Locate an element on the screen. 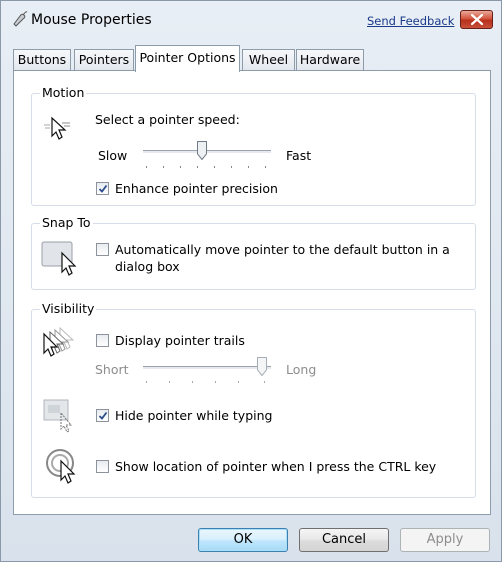  close-button is located at coordinates (476, 19).